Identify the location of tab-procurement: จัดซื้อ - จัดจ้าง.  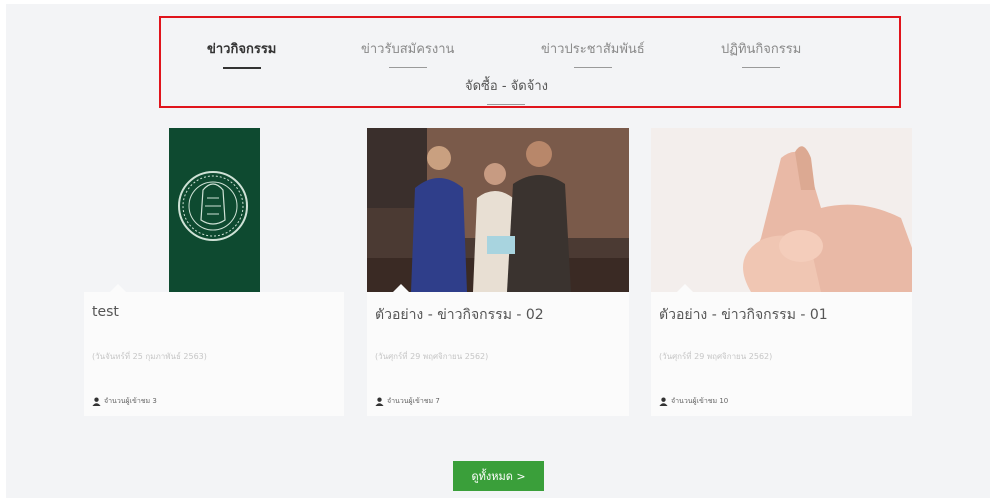
(506, 90).